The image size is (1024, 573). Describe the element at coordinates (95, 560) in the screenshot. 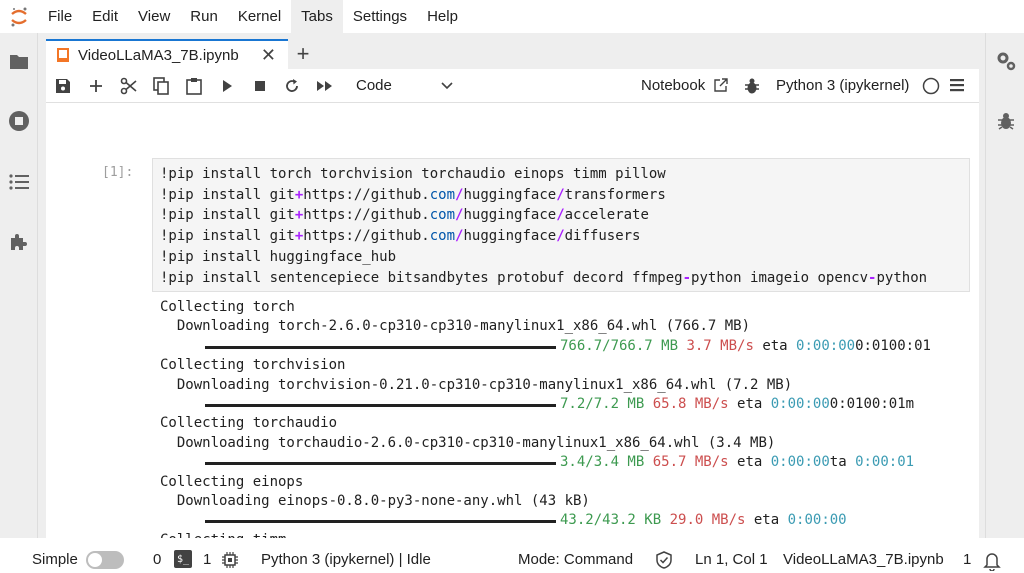

I see `toggle-knob` at that location.